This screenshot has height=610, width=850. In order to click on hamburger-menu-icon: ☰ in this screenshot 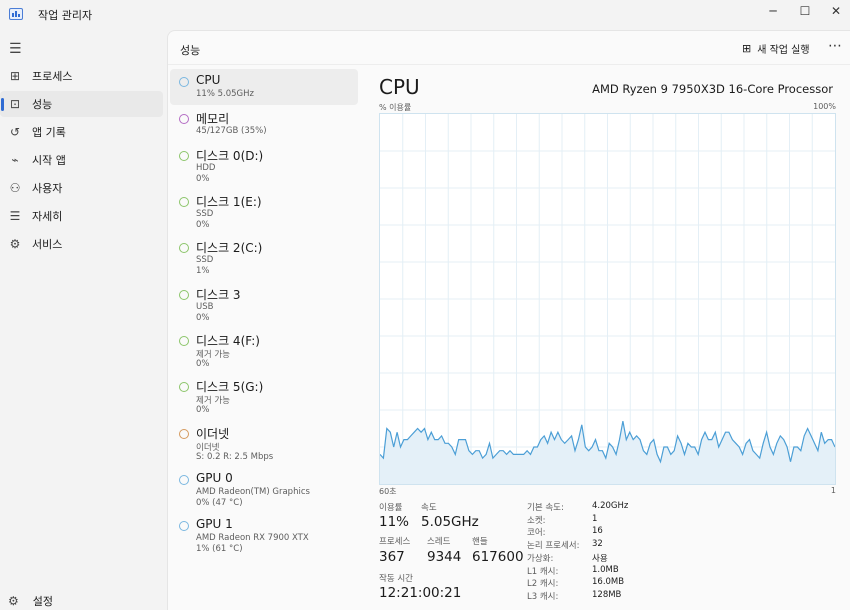, I will do `click(15, 49)`.